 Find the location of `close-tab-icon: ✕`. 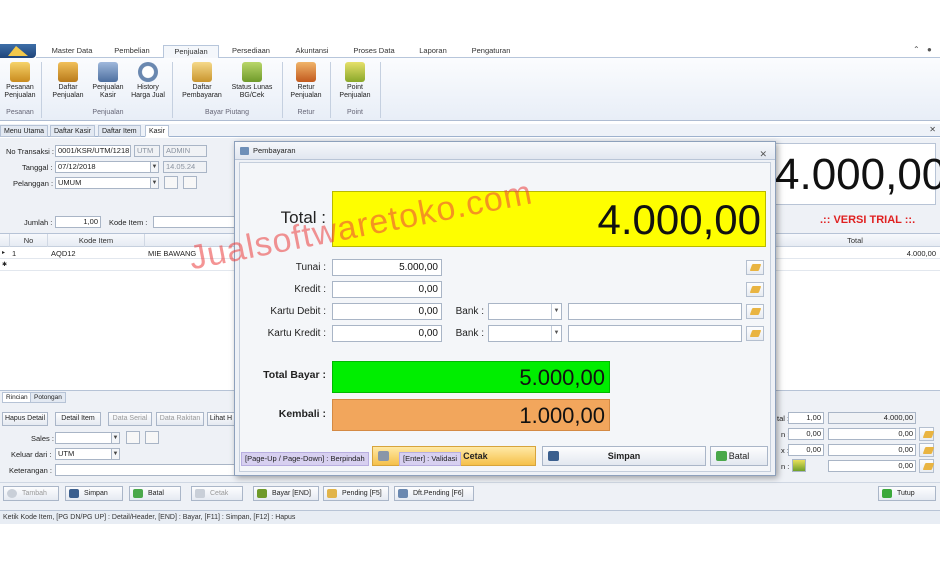

close-tab-icon: ✕ is located at coordinates (932, 129).